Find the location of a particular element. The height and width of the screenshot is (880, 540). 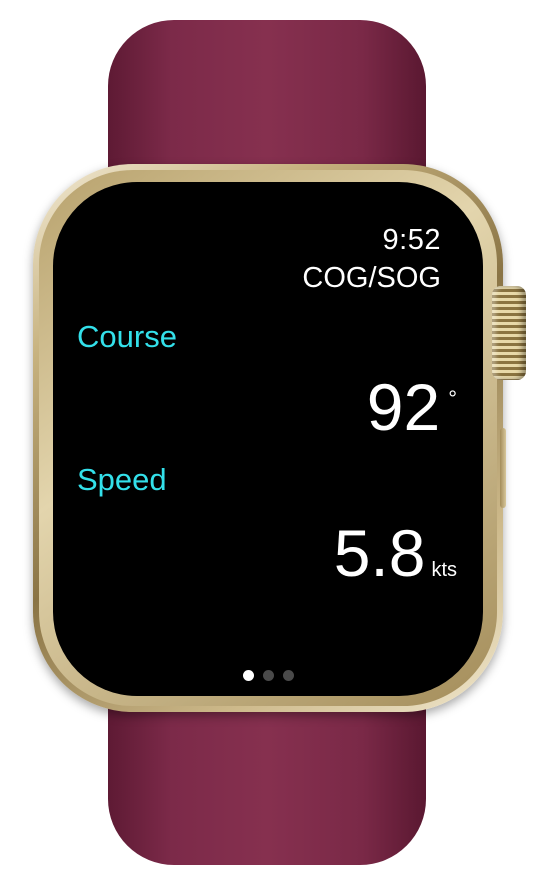

speed-unit: kts is located at coordinates (444, 570).